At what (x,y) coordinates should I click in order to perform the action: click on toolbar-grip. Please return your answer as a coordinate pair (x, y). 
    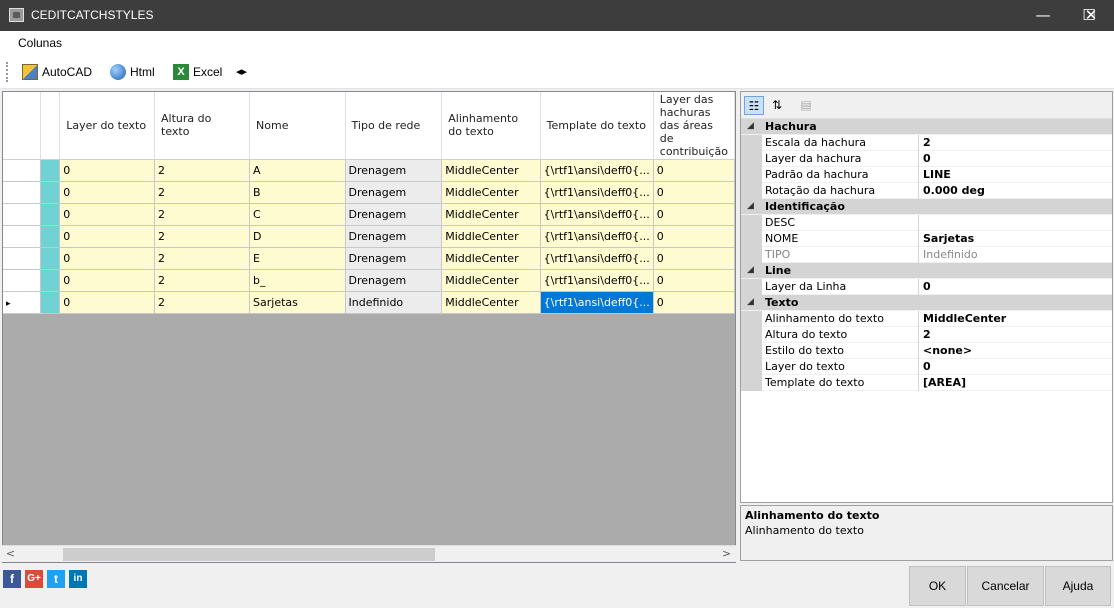
    Looking at the image, I should click on (7, 72).